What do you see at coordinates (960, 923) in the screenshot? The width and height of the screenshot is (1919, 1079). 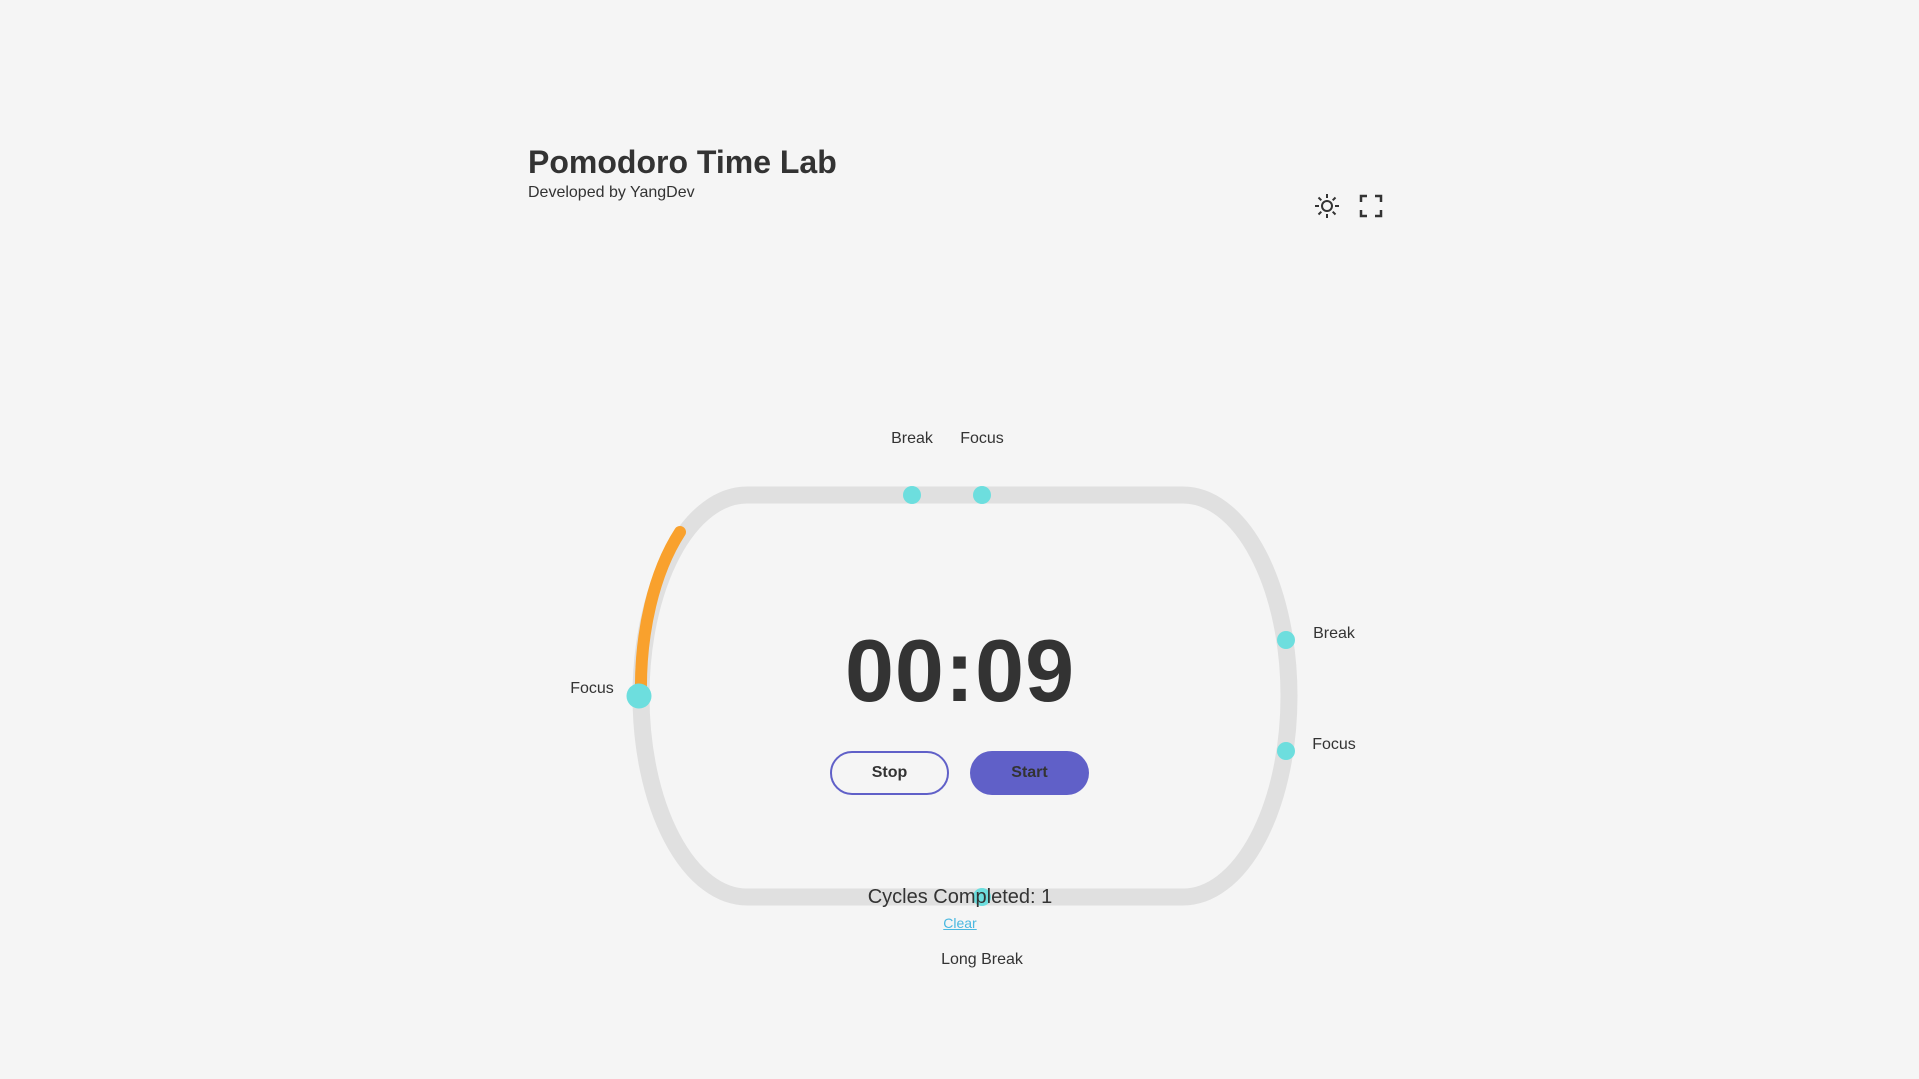 I see `clear-link: Clear` at bounding box center [960, 923].